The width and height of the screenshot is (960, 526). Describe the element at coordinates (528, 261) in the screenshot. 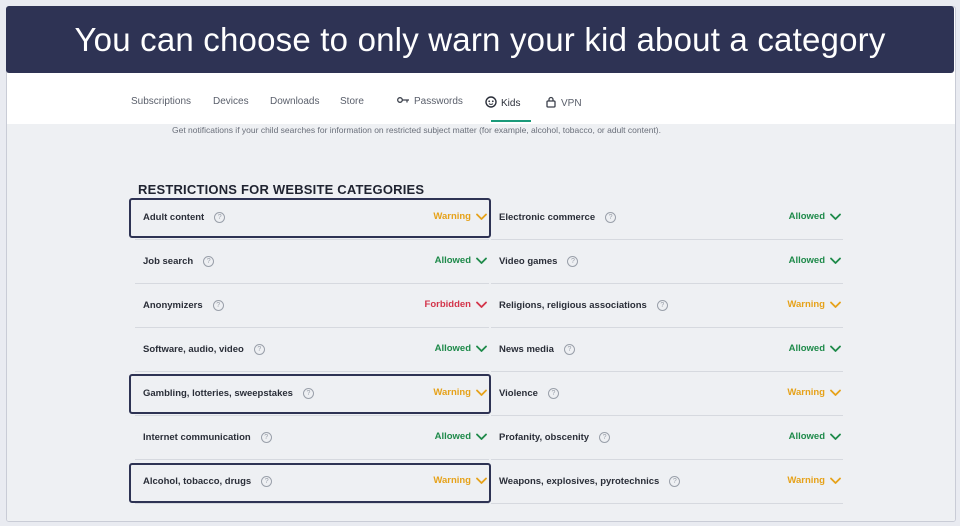

I see `category-label: Video games` at that location.